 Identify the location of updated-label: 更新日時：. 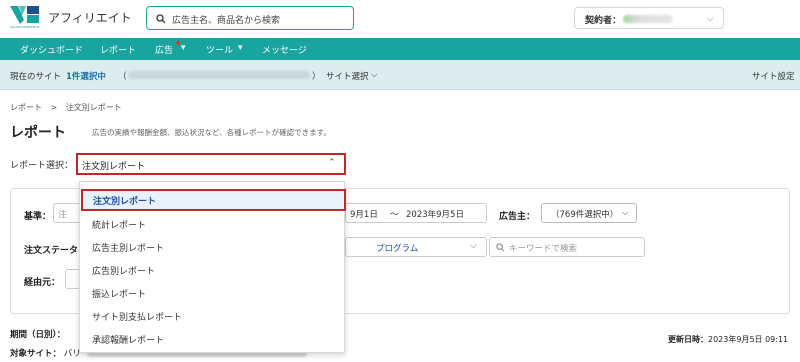
(688, 339).